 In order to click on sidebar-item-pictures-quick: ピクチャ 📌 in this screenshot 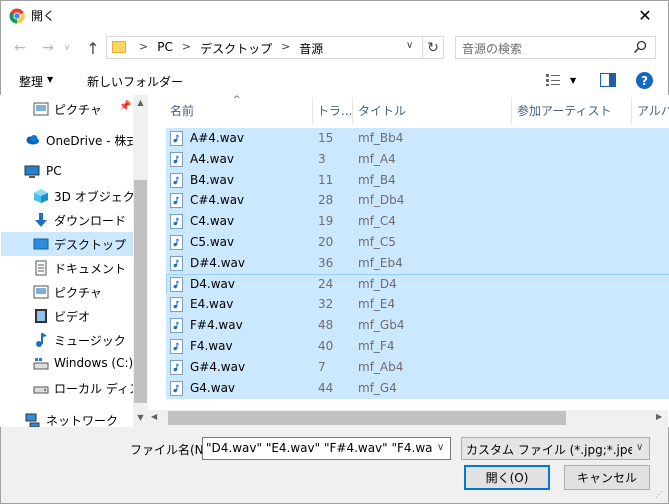, I will do `click(67, 109)`.